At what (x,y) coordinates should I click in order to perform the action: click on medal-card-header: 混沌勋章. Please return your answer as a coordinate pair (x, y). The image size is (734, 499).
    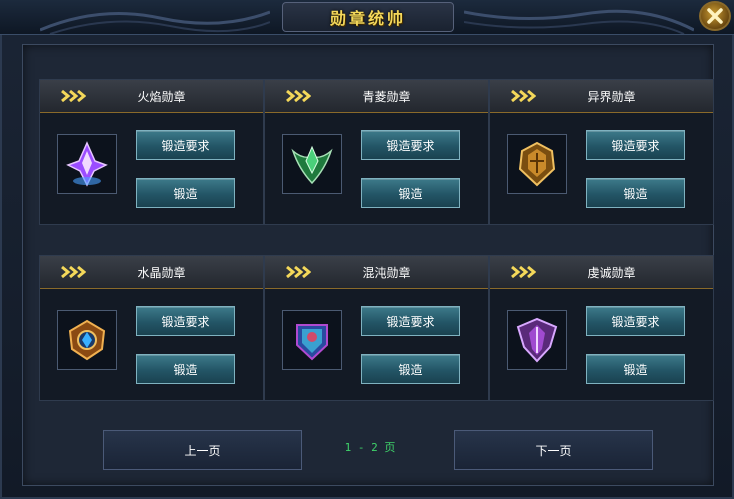
    Looking at the image, I should click on (376, 272).